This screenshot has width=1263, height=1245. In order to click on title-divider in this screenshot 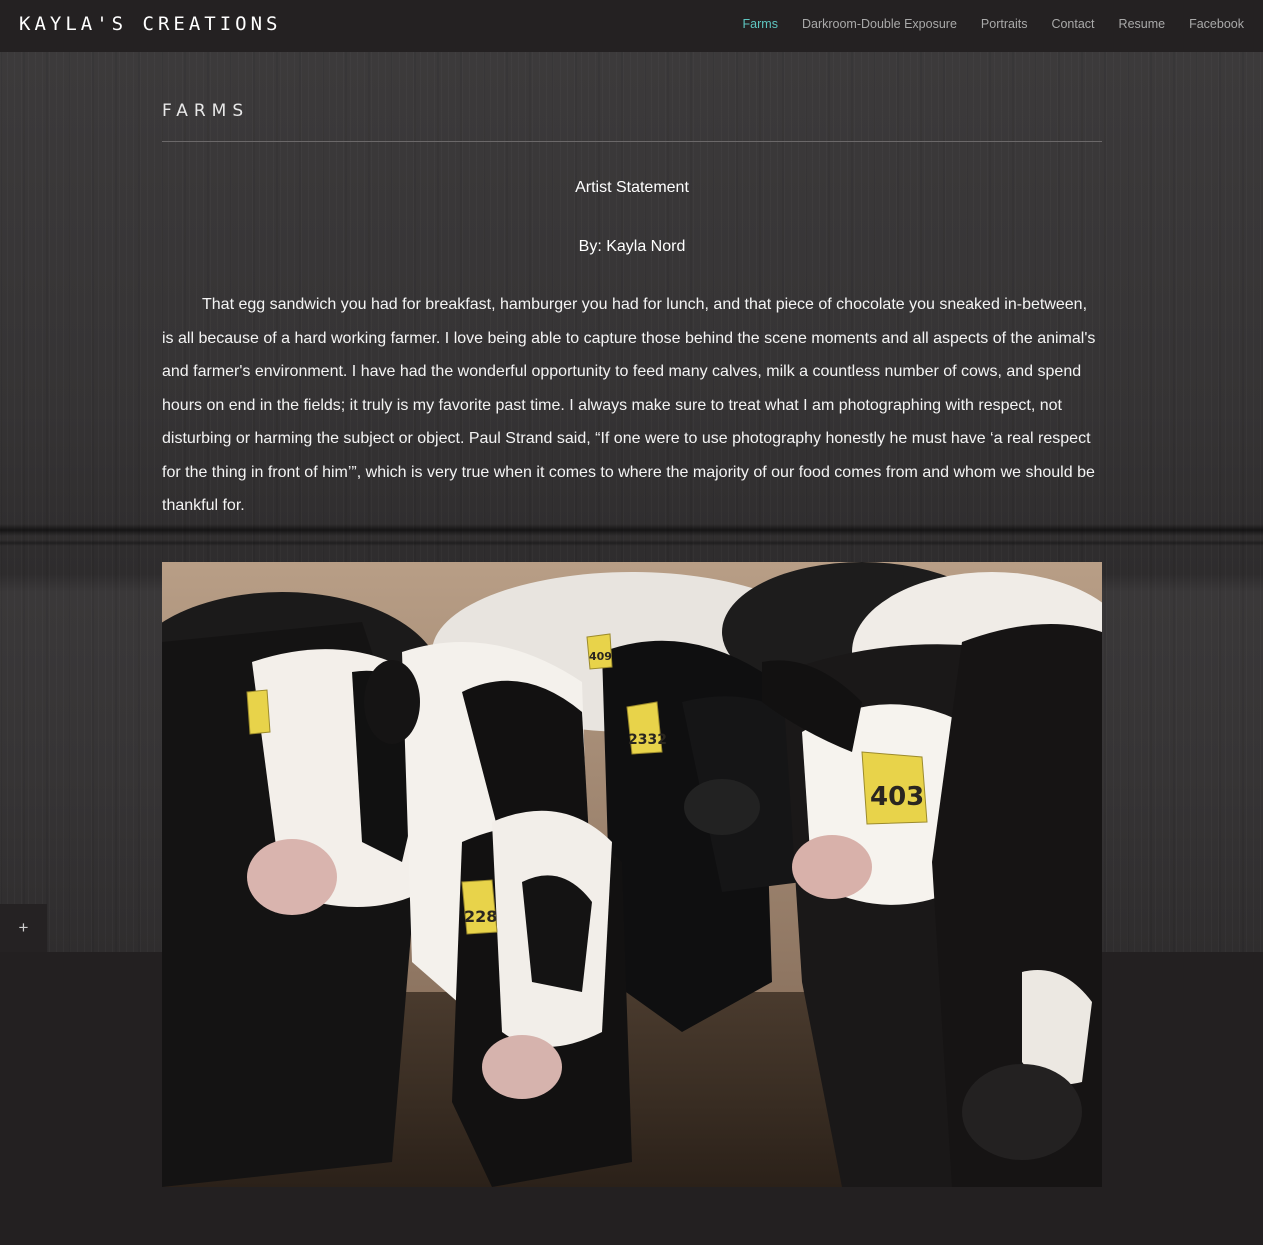, I will do `click(632, 141)`.